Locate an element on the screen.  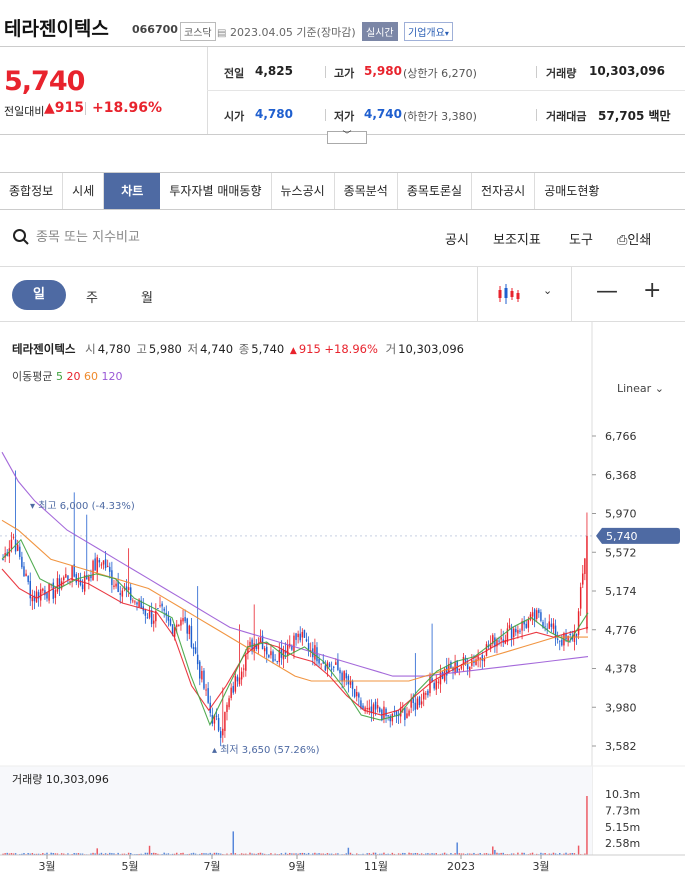
zoom-out-button: — is located at coordinates (607, 291).